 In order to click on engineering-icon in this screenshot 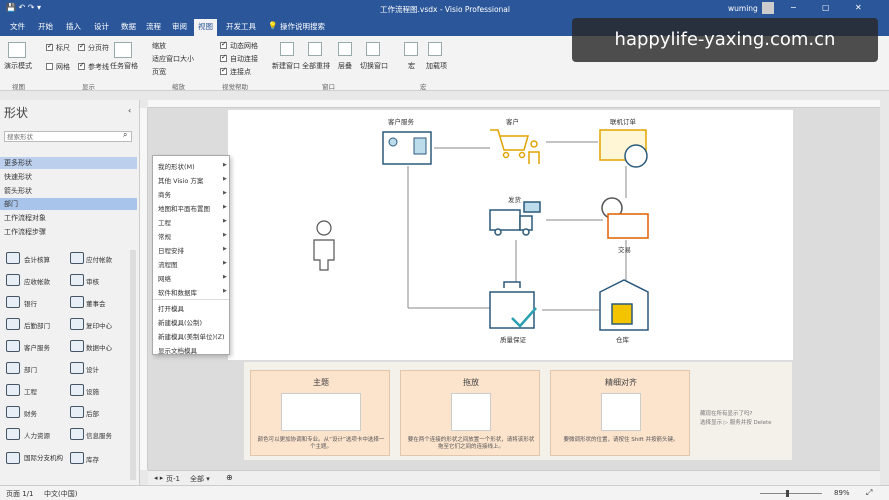, I will do `click(13, 390)`.